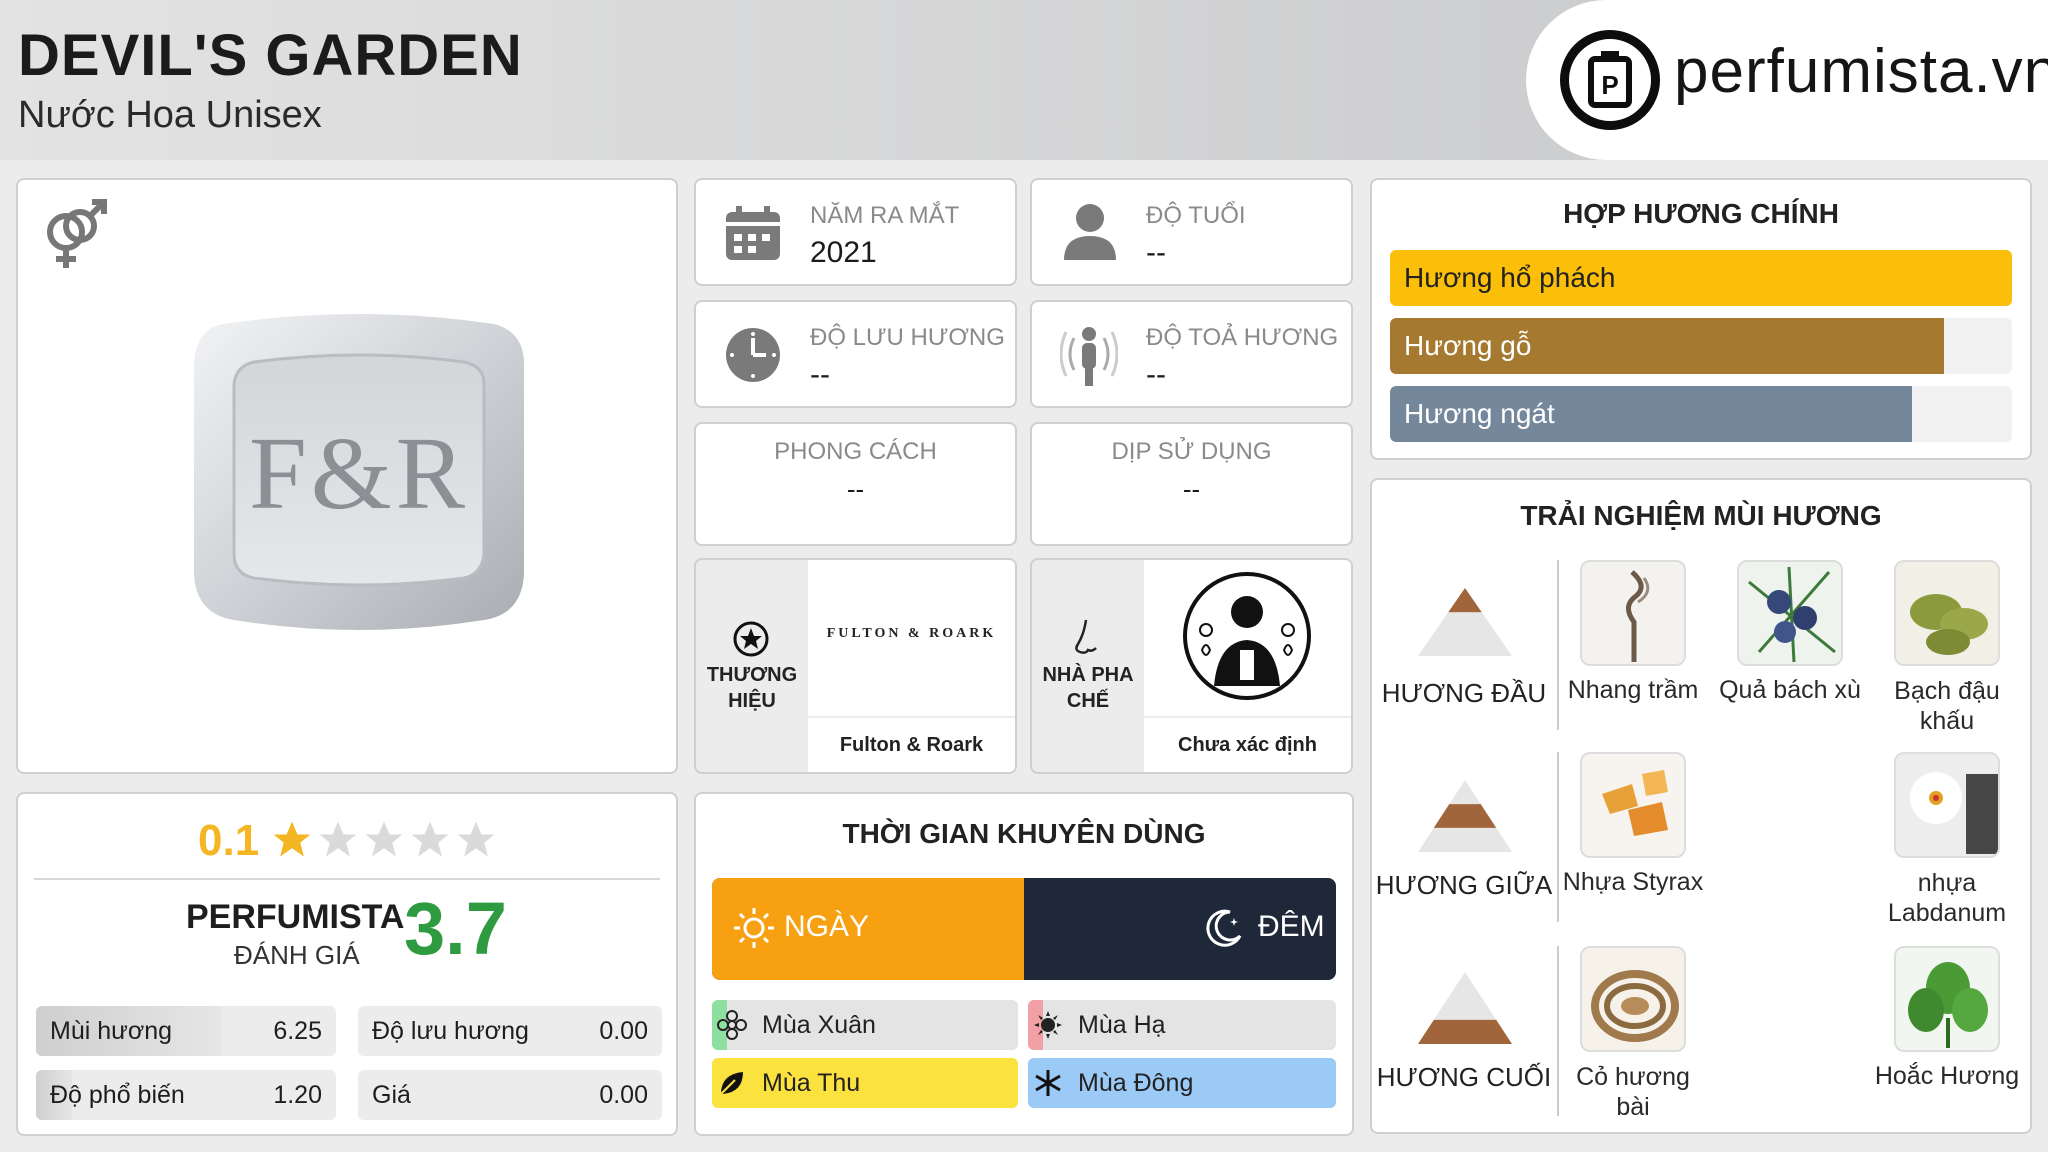  What do you see at coordinates (1090, 232) in the screenshot?
I see `person-icon` at bounding box center [1090, 232].